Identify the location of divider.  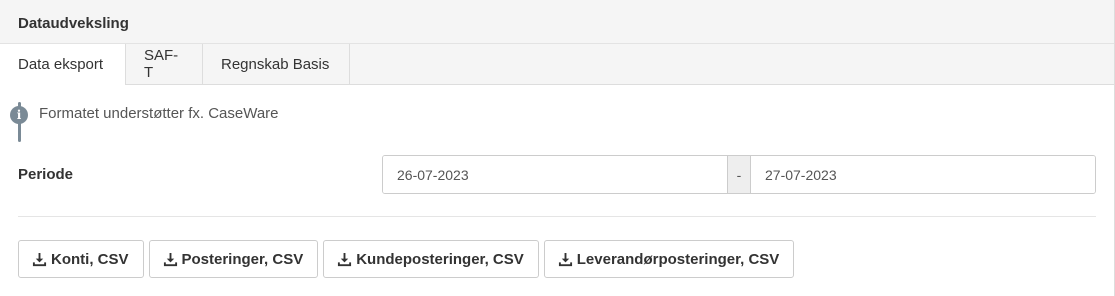
(557, 216).